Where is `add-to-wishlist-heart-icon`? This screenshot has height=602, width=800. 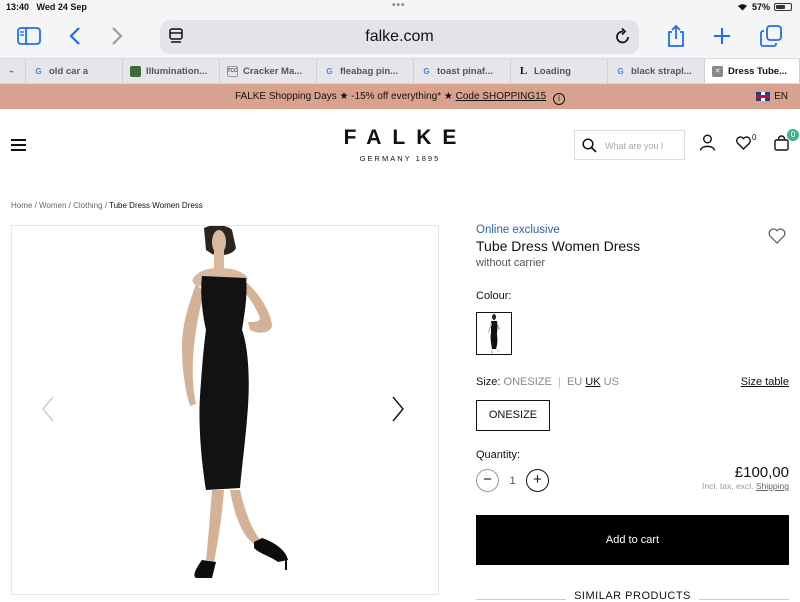 add-to-wishlist-heart-icon is located at coordinates (777, 238).